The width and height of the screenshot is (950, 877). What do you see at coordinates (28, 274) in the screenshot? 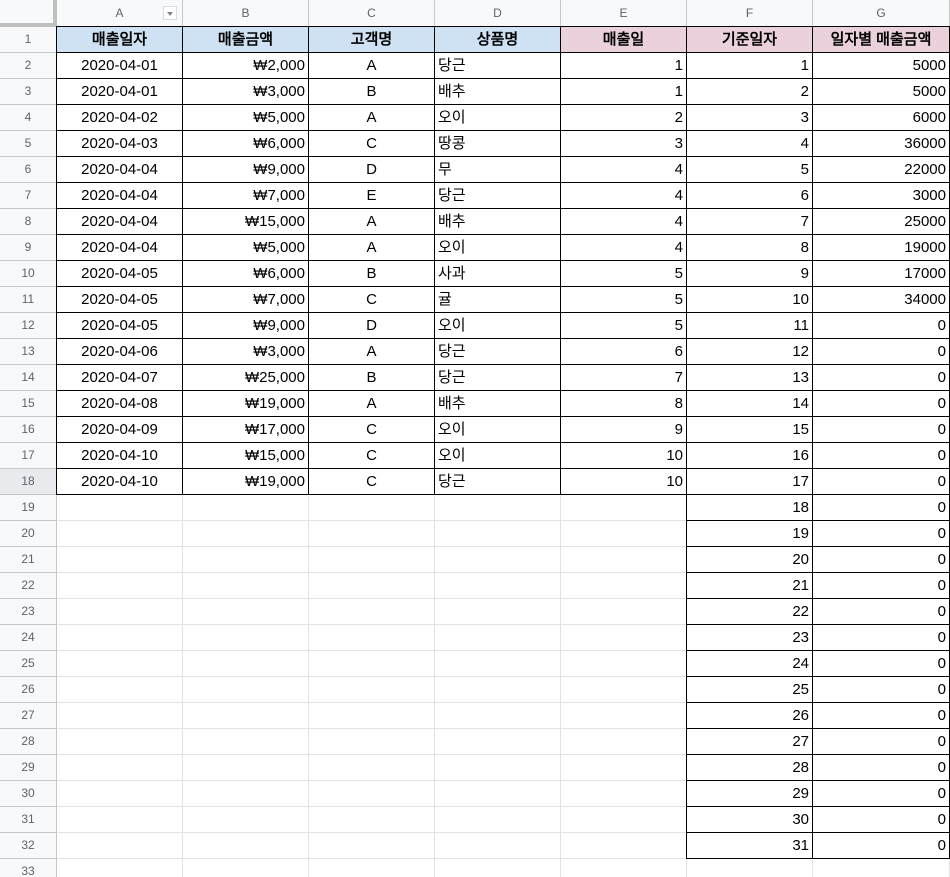
I see `row-header: 10` at bounding box center [28, 274].